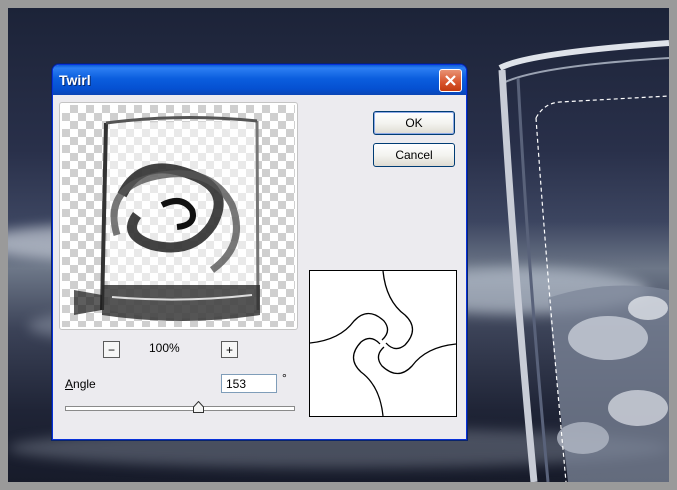  Describe the element at coordinates (180, 408) in the screenshot. I see `angle-slider-track` at that location.